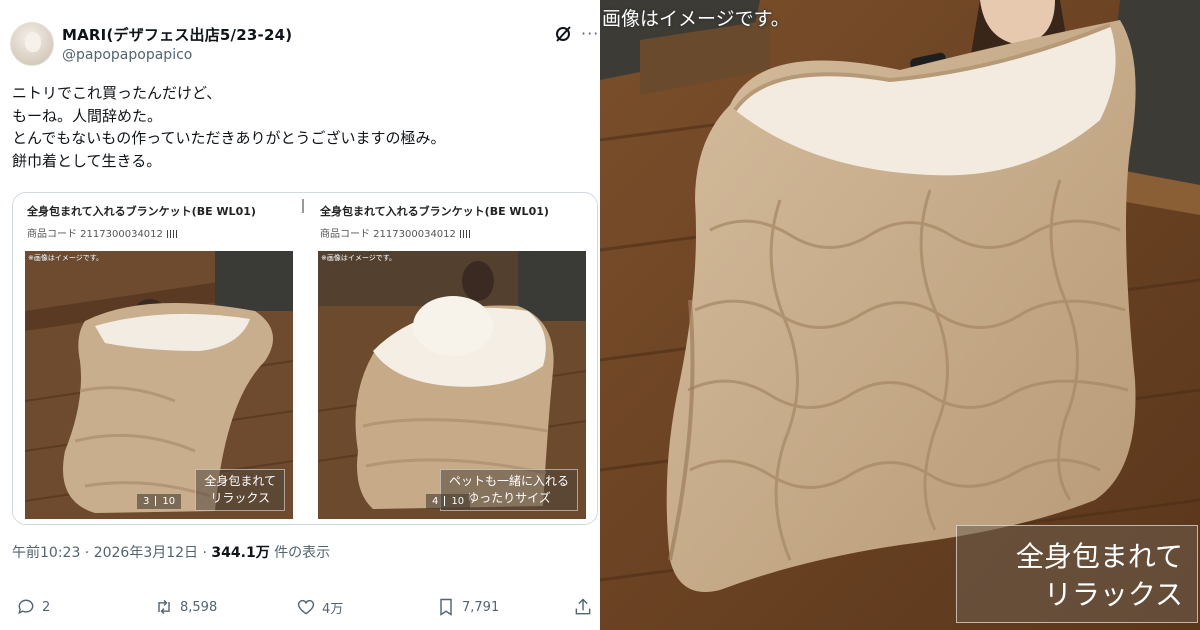 This screenshot has height=630, width=1200. Describe the element at coordinates (127, 55) in the screenshot. I see `user-handle: @papopapopapico` at that location.